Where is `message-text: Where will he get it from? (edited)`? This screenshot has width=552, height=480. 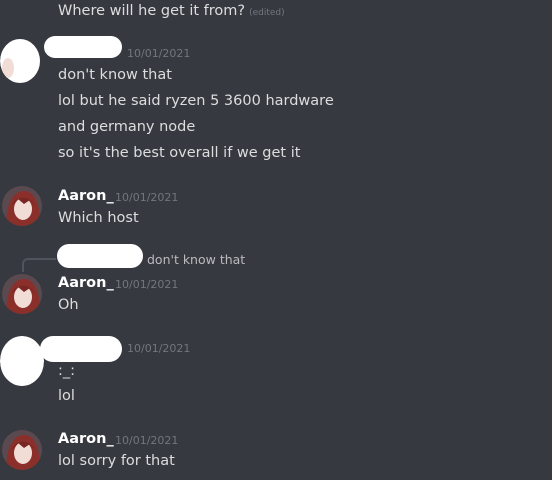 message-text: Where will he get it from? (edited) is located at coordinates (171, 12).